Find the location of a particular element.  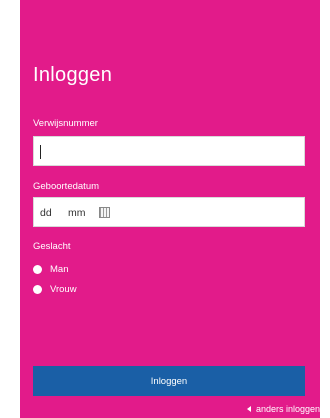

other-login-link: anders inloggen is located at coordinates (283, 409).